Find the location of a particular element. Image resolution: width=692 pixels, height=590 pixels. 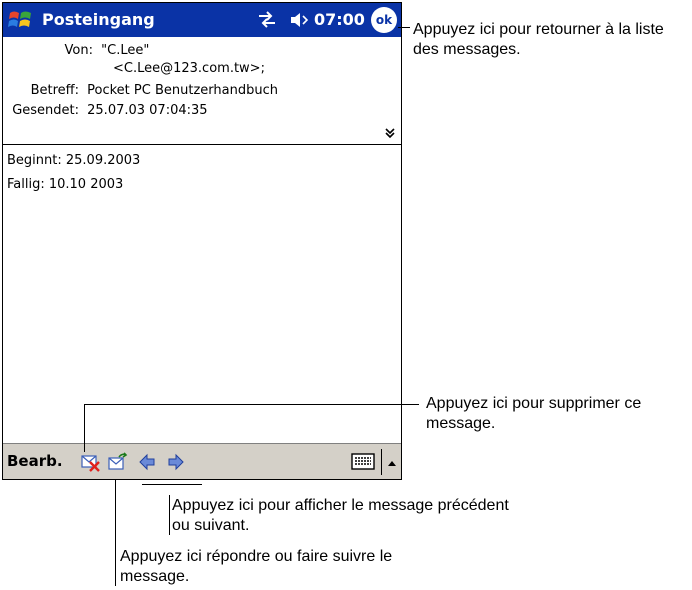

windows-flag-icon is located at coordinates (21, 20).